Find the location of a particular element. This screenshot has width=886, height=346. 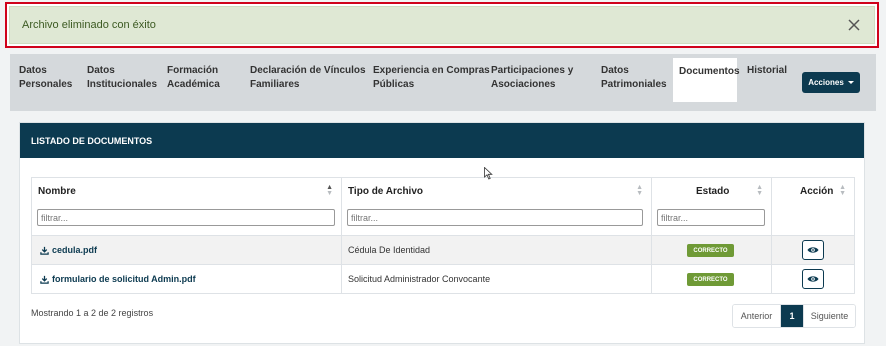

mouse-cursor-icon is located at coordinates (488, 173).